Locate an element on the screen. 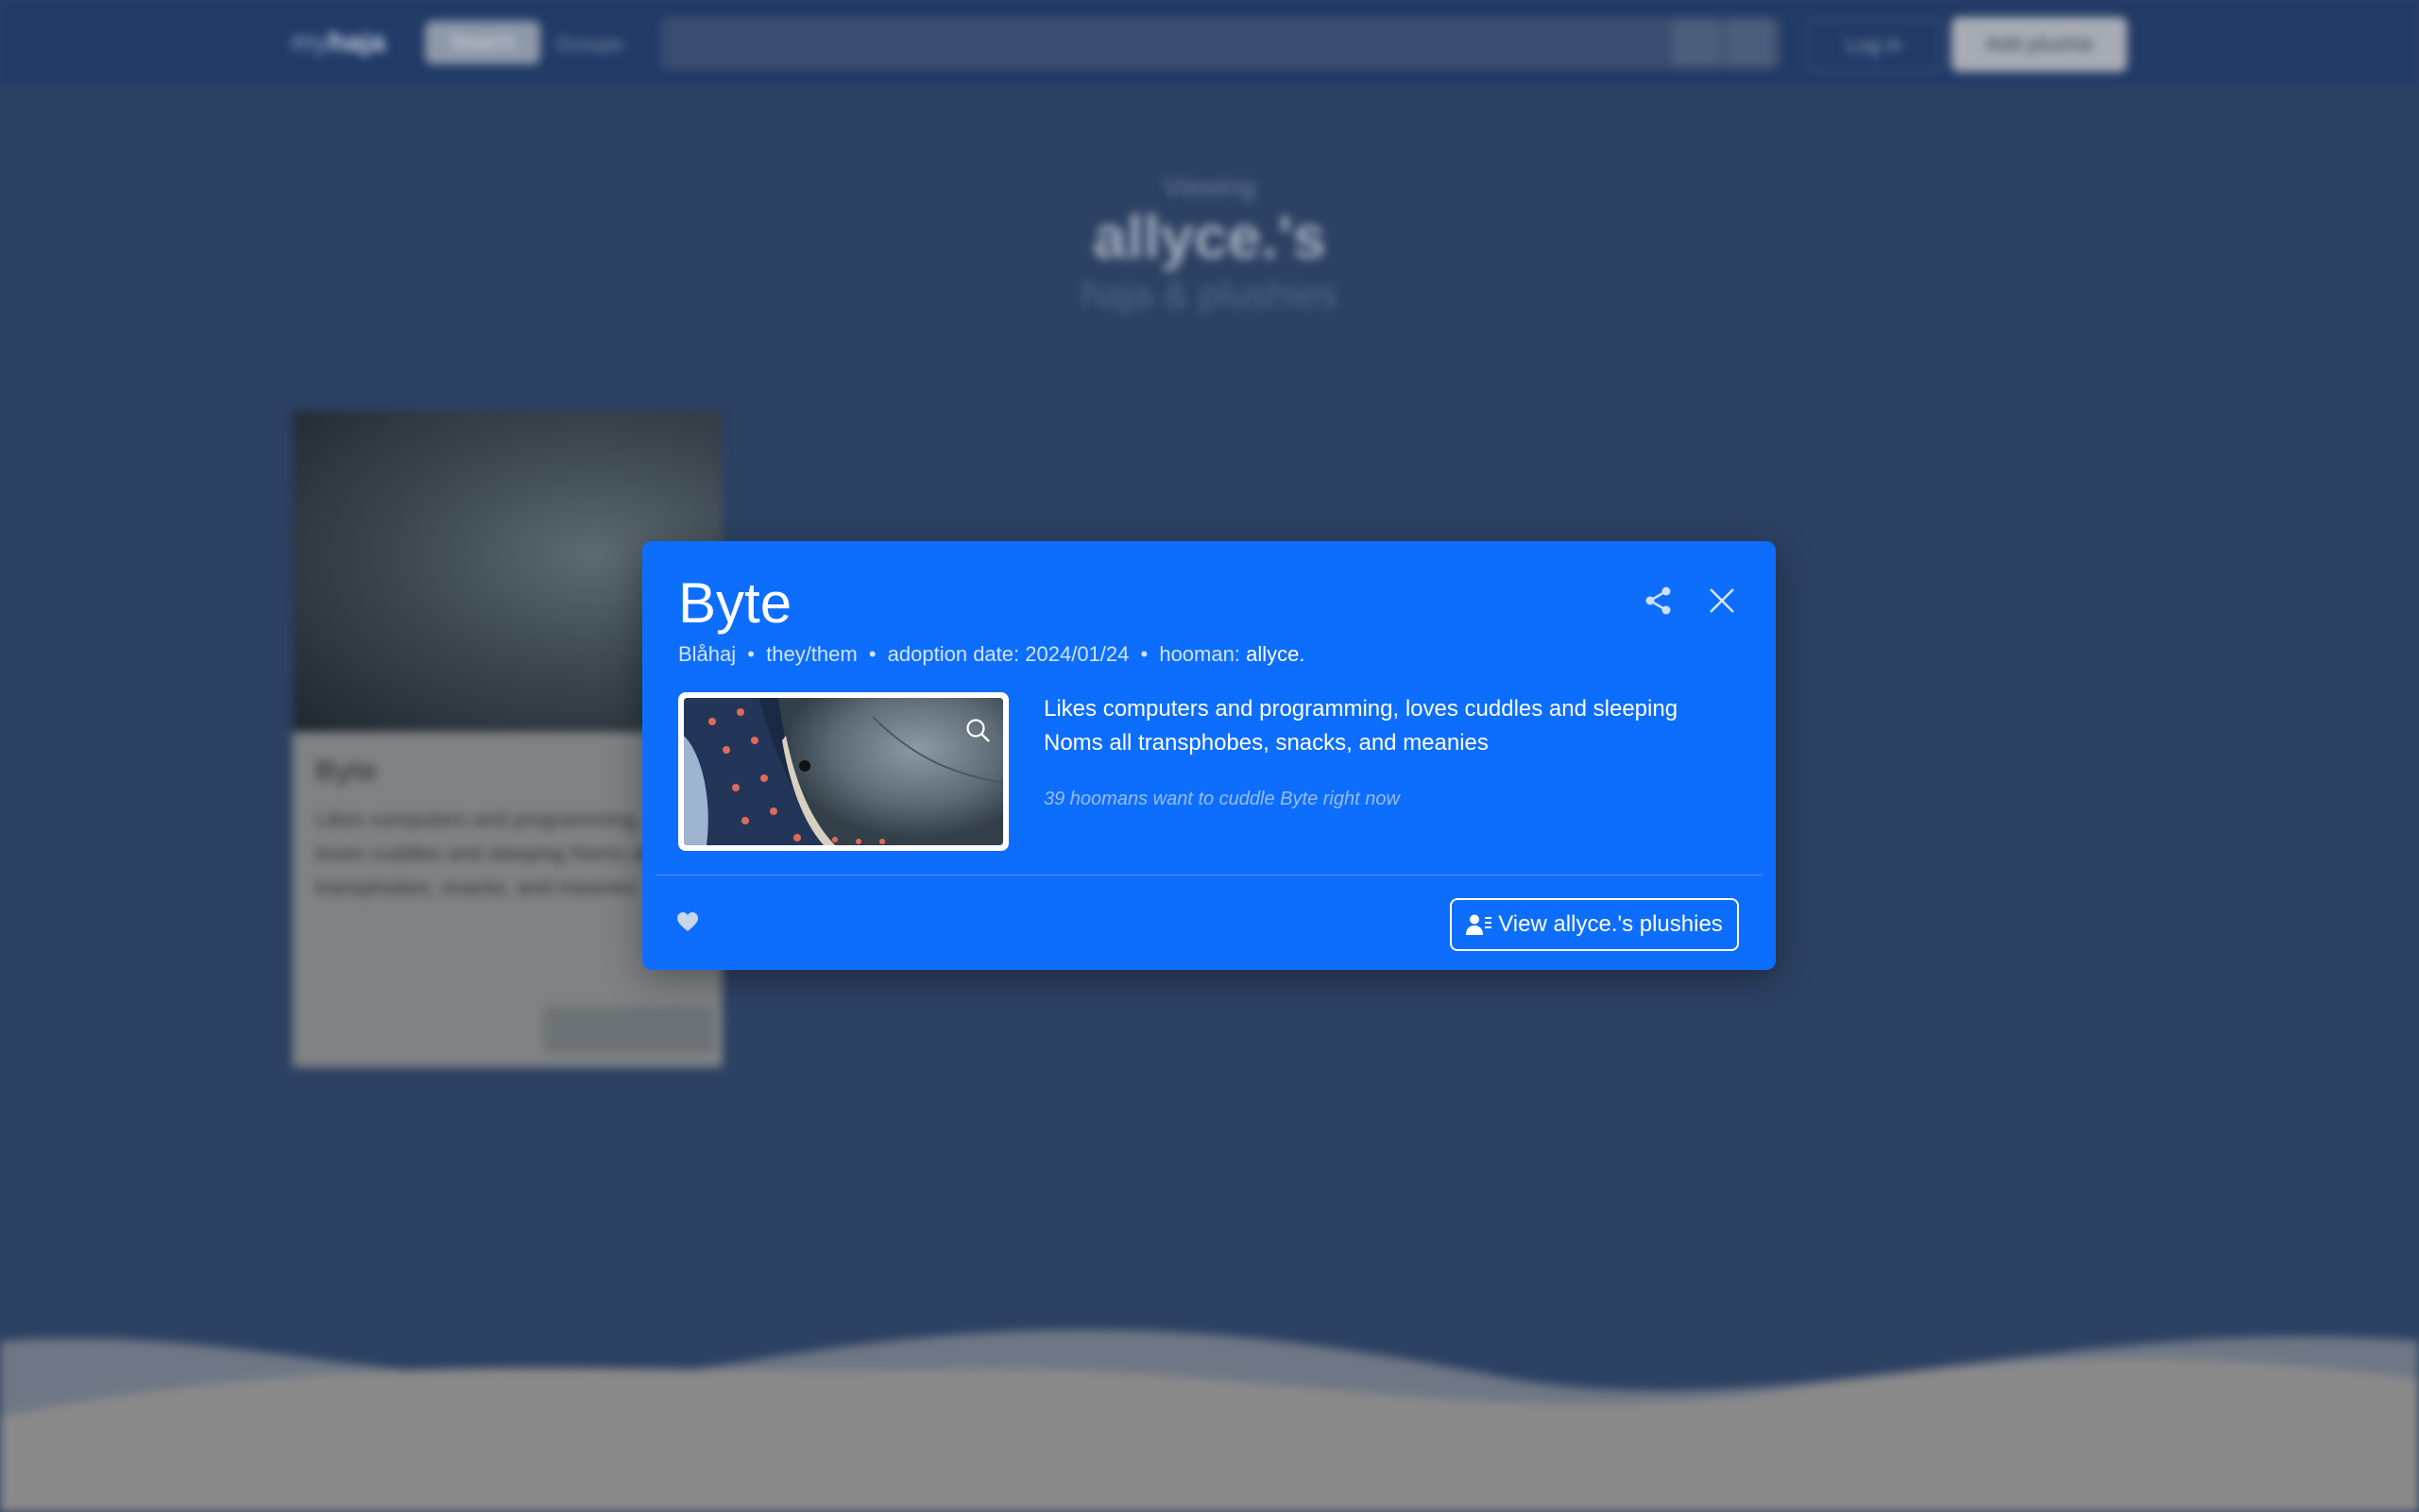  search-icon is located at coordinates (978, 731).